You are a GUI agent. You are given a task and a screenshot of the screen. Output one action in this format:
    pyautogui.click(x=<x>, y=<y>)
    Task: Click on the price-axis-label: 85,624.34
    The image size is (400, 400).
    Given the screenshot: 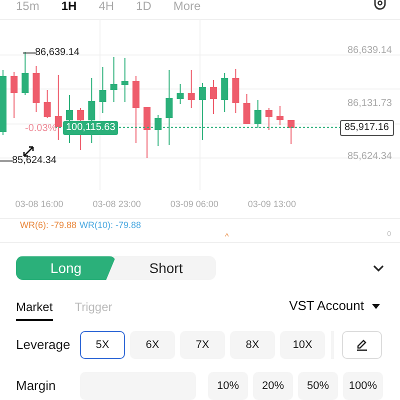 What is the action you would take?
    pyautogui.click(x=370, y=156)
    